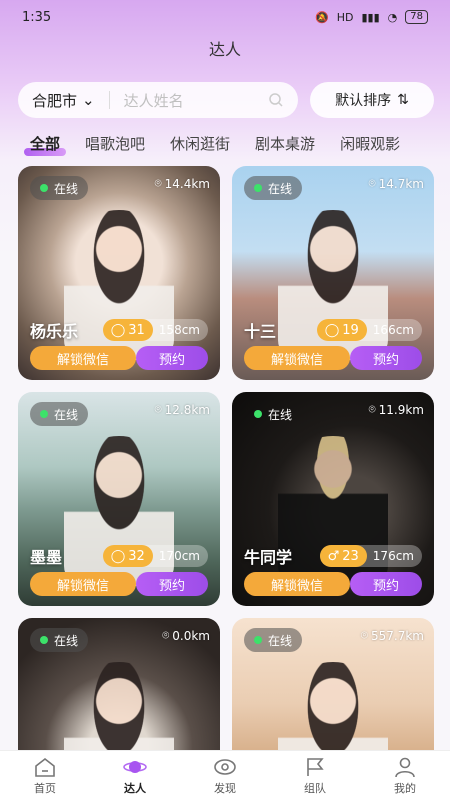  Describe the element at coordinates (350, 330) in the screenshot. I see `count-value: 19` at that location.